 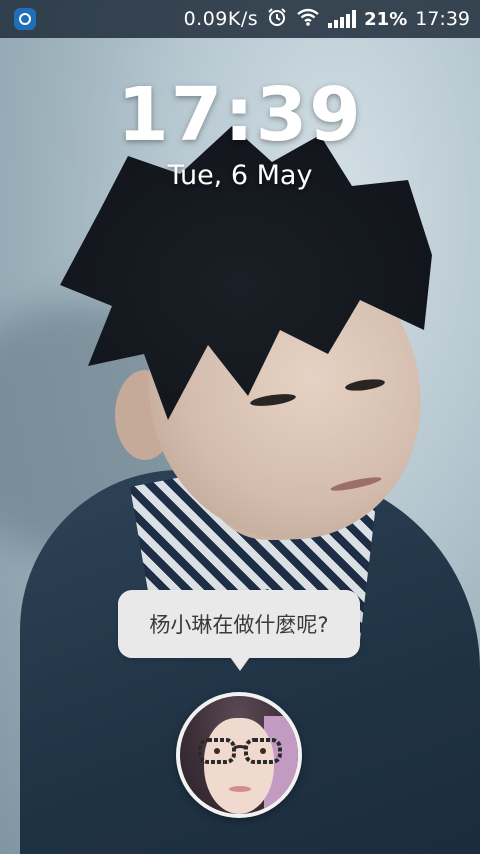 What do you see at coordinates (240, 664) in the screenshot?
I see `chat-bubble-tail` at bounding box center [240, 664].